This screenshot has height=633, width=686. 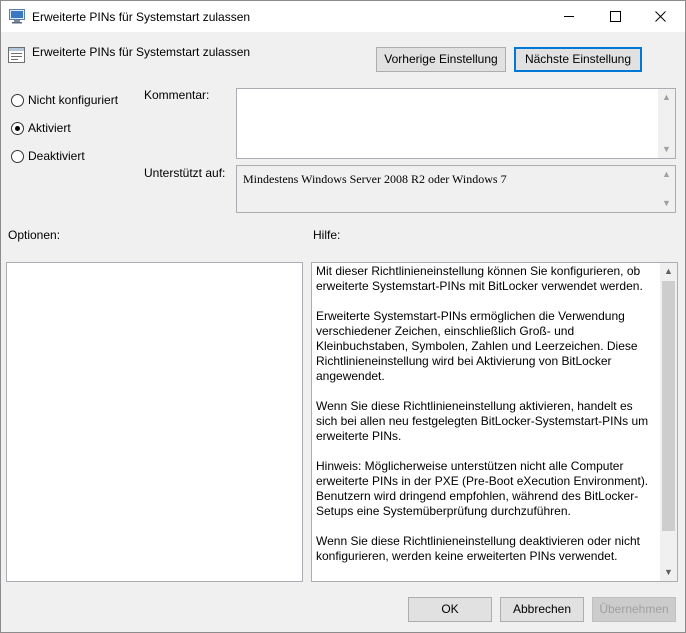 I want to click on next-setting-button: Nächste Einstellung, so click(x=578, y=59).